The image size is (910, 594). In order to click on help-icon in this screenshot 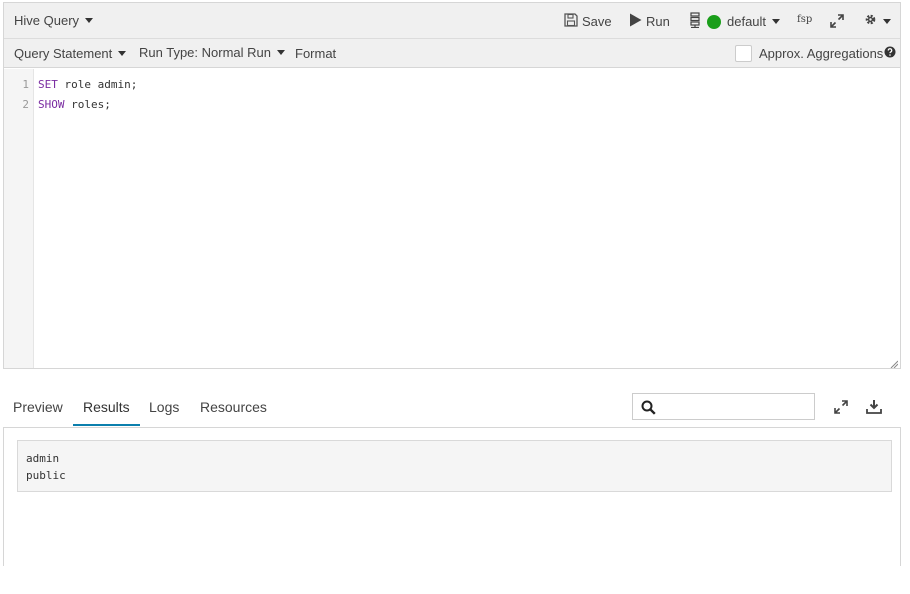, I will do `click(890, 52)`.